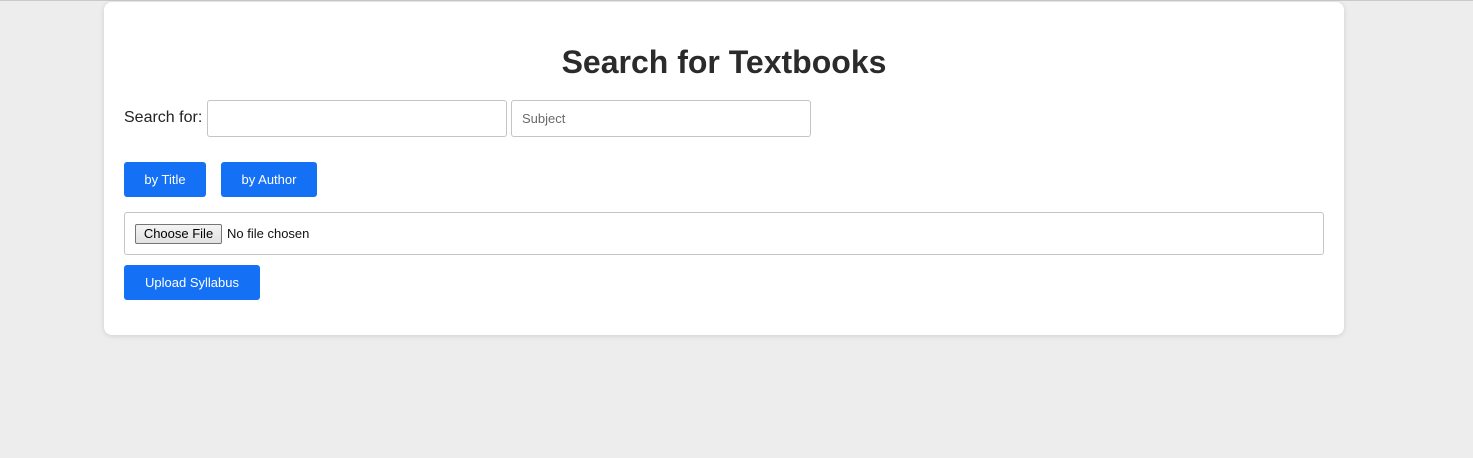 This screenshot has width=1473, height=458. What do you see at coordinates (724, 233) in the screenshot?
I see `file-input-field: Choose File No file chosen` at bounding box center [724, 233].